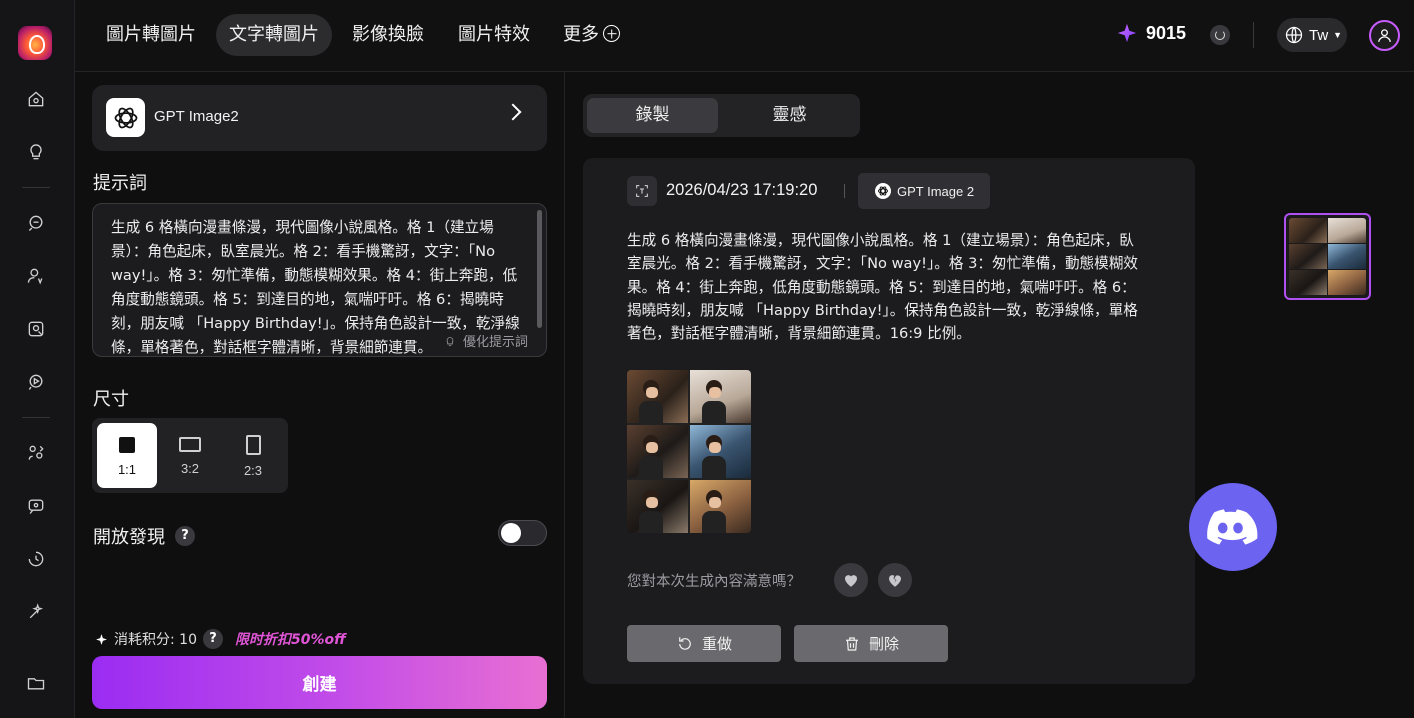  Describe the element at coordinates (253, 445) in the screenshot. I see `portrait-ratio-icon` at that location.